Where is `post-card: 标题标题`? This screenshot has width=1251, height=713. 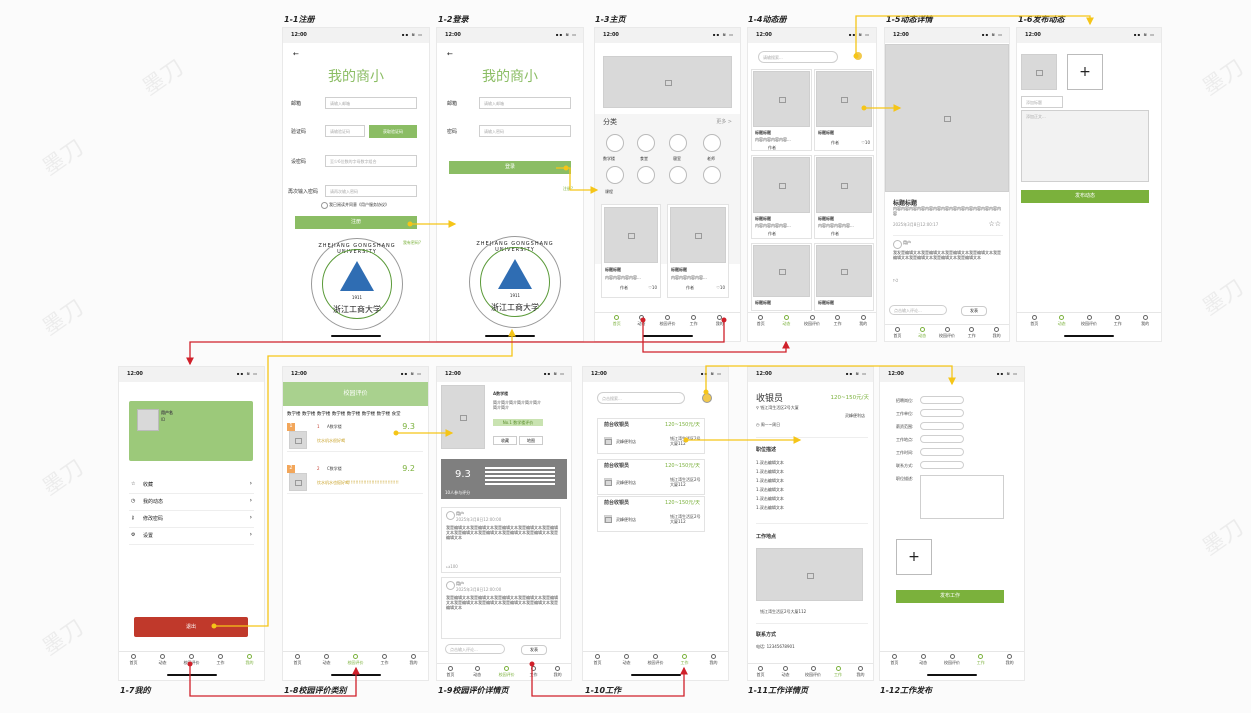 post-card: 标题标题 is located at coordinates (781, 277).